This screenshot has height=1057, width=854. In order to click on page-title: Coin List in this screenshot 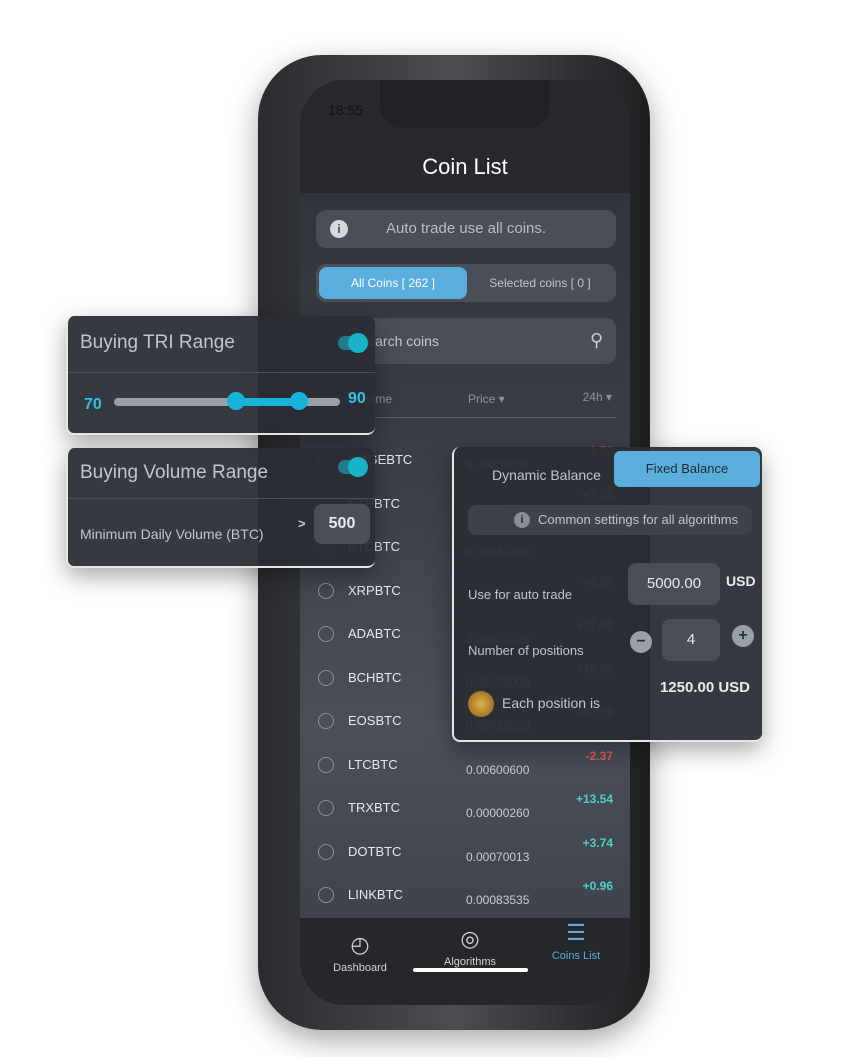, I will do `click(465, 166)`.